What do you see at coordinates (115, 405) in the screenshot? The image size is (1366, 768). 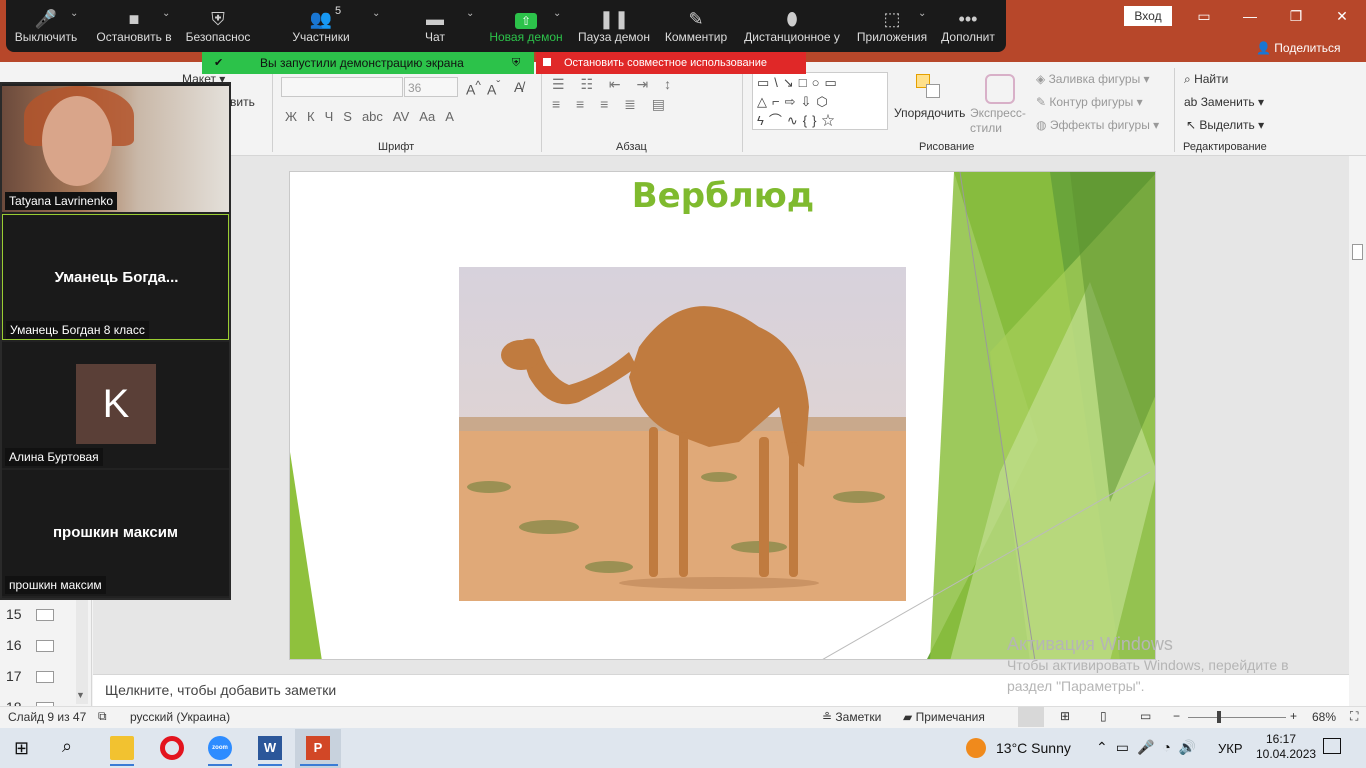 I see `participant-tile: K Алина Буртовая` at bounding box center [115, 405].